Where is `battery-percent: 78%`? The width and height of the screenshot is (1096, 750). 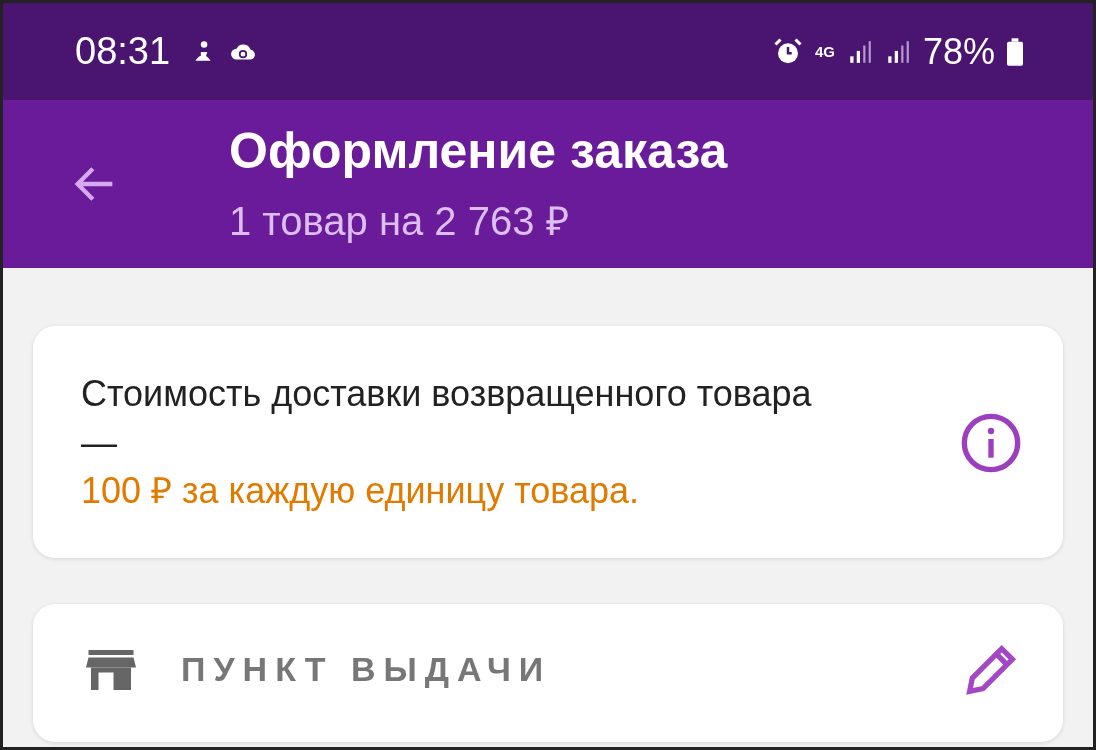
battery-percent: 78% is located at coordinates (958, 51).